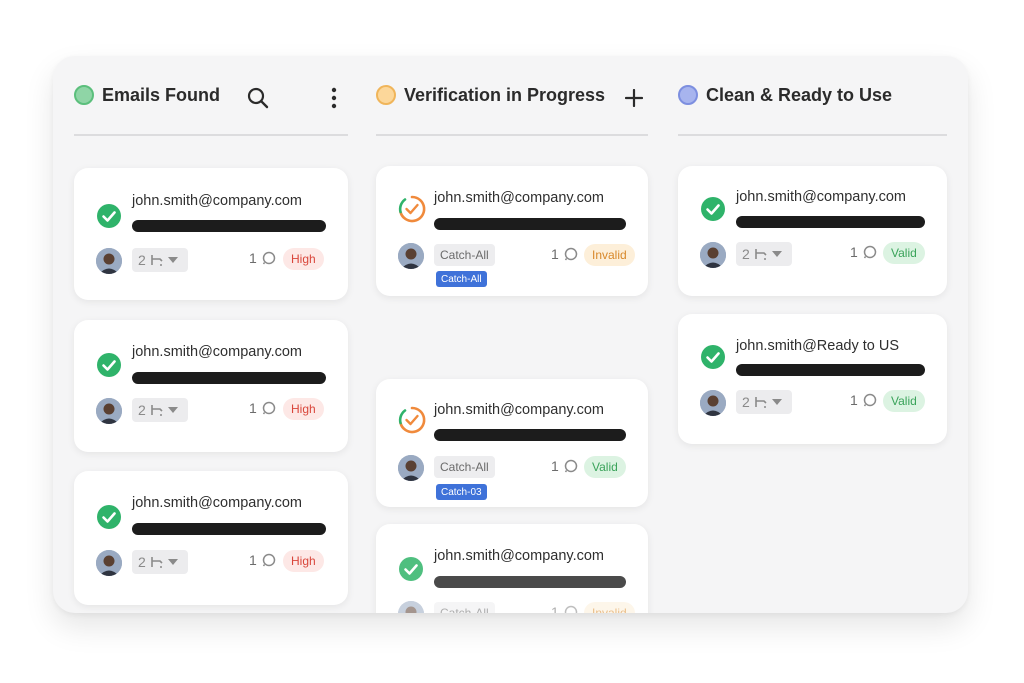  I want to click on column-title: Emails Found, so click(161, 94).